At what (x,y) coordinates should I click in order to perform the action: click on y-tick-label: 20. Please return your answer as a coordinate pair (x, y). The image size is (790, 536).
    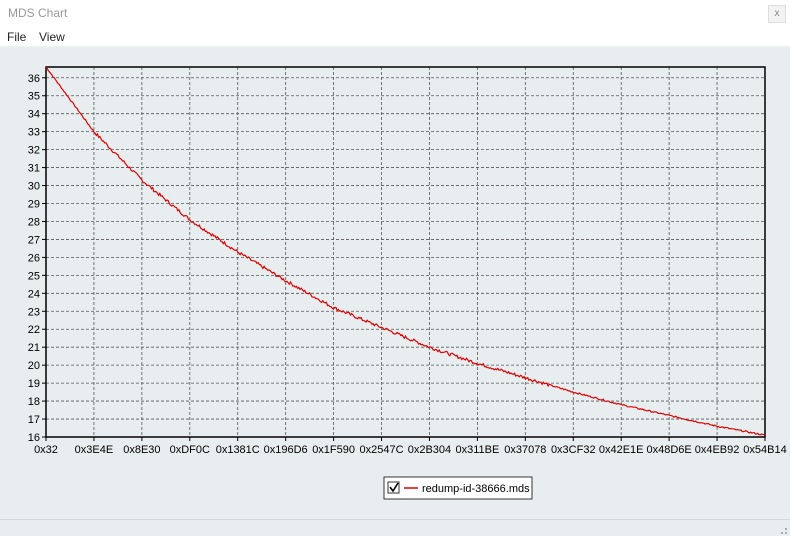
    Looking at the image, I should click on (34, 366).